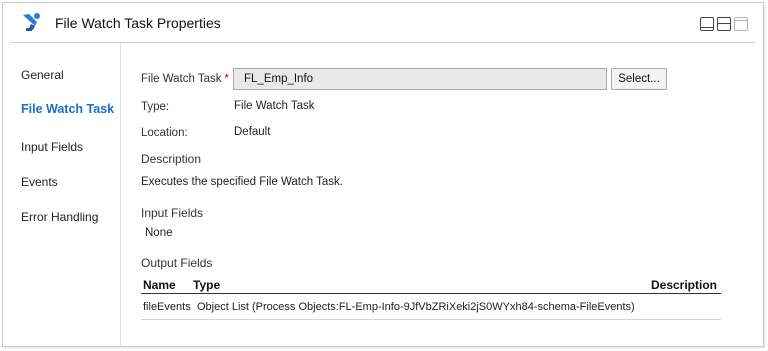 Image resolution: width=768 pixels, height=351 pixels. Describe the element at coordinates (164, 133) in the screenshot. I see `location-label: Location:` at that location.